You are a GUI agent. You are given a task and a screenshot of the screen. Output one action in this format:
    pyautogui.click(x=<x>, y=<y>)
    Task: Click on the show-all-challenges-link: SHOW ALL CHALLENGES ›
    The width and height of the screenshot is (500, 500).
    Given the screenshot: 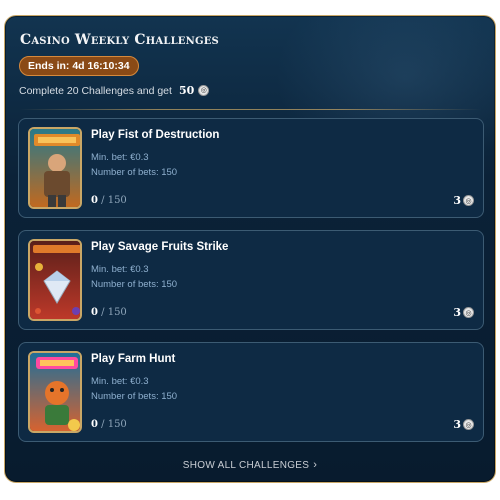 What is the action you would take?
    pyautogui.click(x=250, y=465)
    